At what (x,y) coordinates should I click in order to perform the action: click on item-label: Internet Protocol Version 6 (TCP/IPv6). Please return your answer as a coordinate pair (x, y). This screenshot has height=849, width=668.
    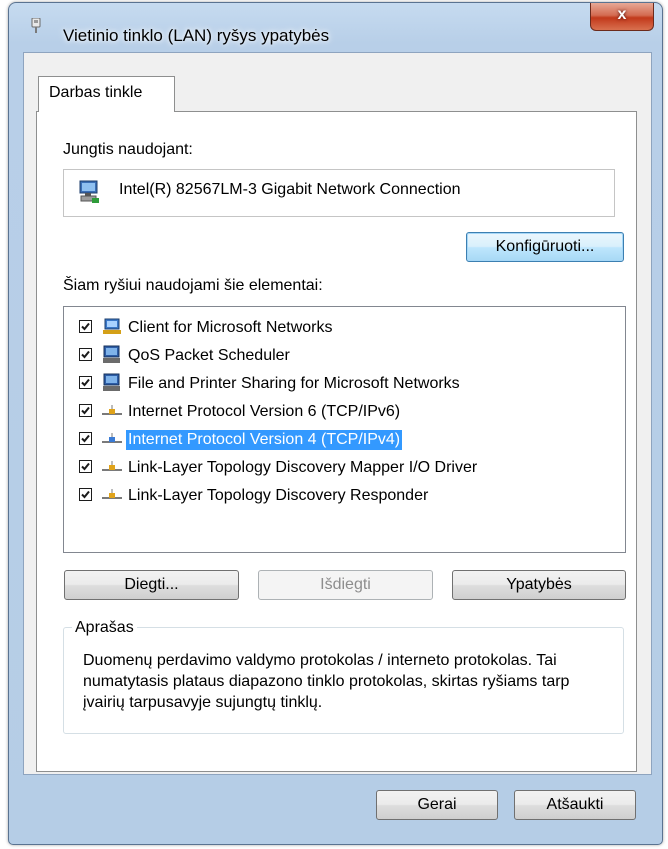
    Looking at the image, I should click on (264, 411).